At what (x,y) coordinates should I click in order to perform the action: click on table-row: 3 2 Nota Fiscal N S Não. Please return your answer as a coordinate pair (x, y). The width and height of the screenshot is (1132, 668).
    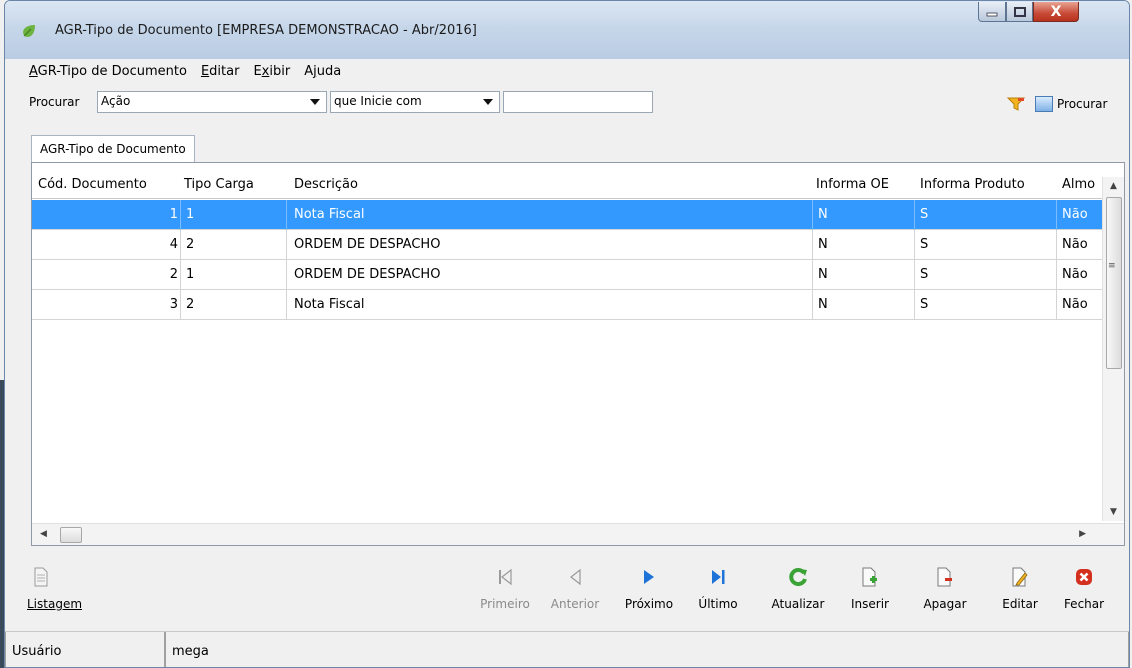
    Looking at the image, I should click on (567, 305).